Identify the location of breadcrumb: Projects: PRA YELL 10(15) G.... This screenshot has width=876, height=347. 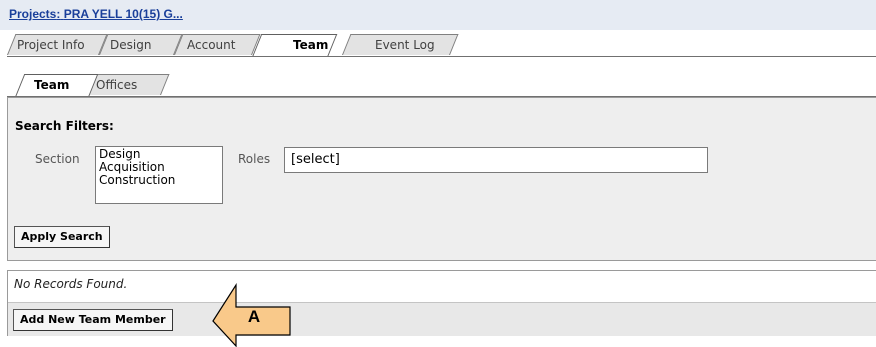
(96, 14).